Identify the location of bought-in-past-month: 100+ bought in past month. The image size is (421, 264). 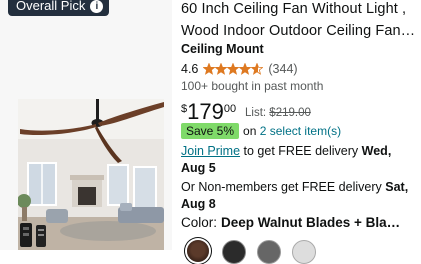
(252, 86).